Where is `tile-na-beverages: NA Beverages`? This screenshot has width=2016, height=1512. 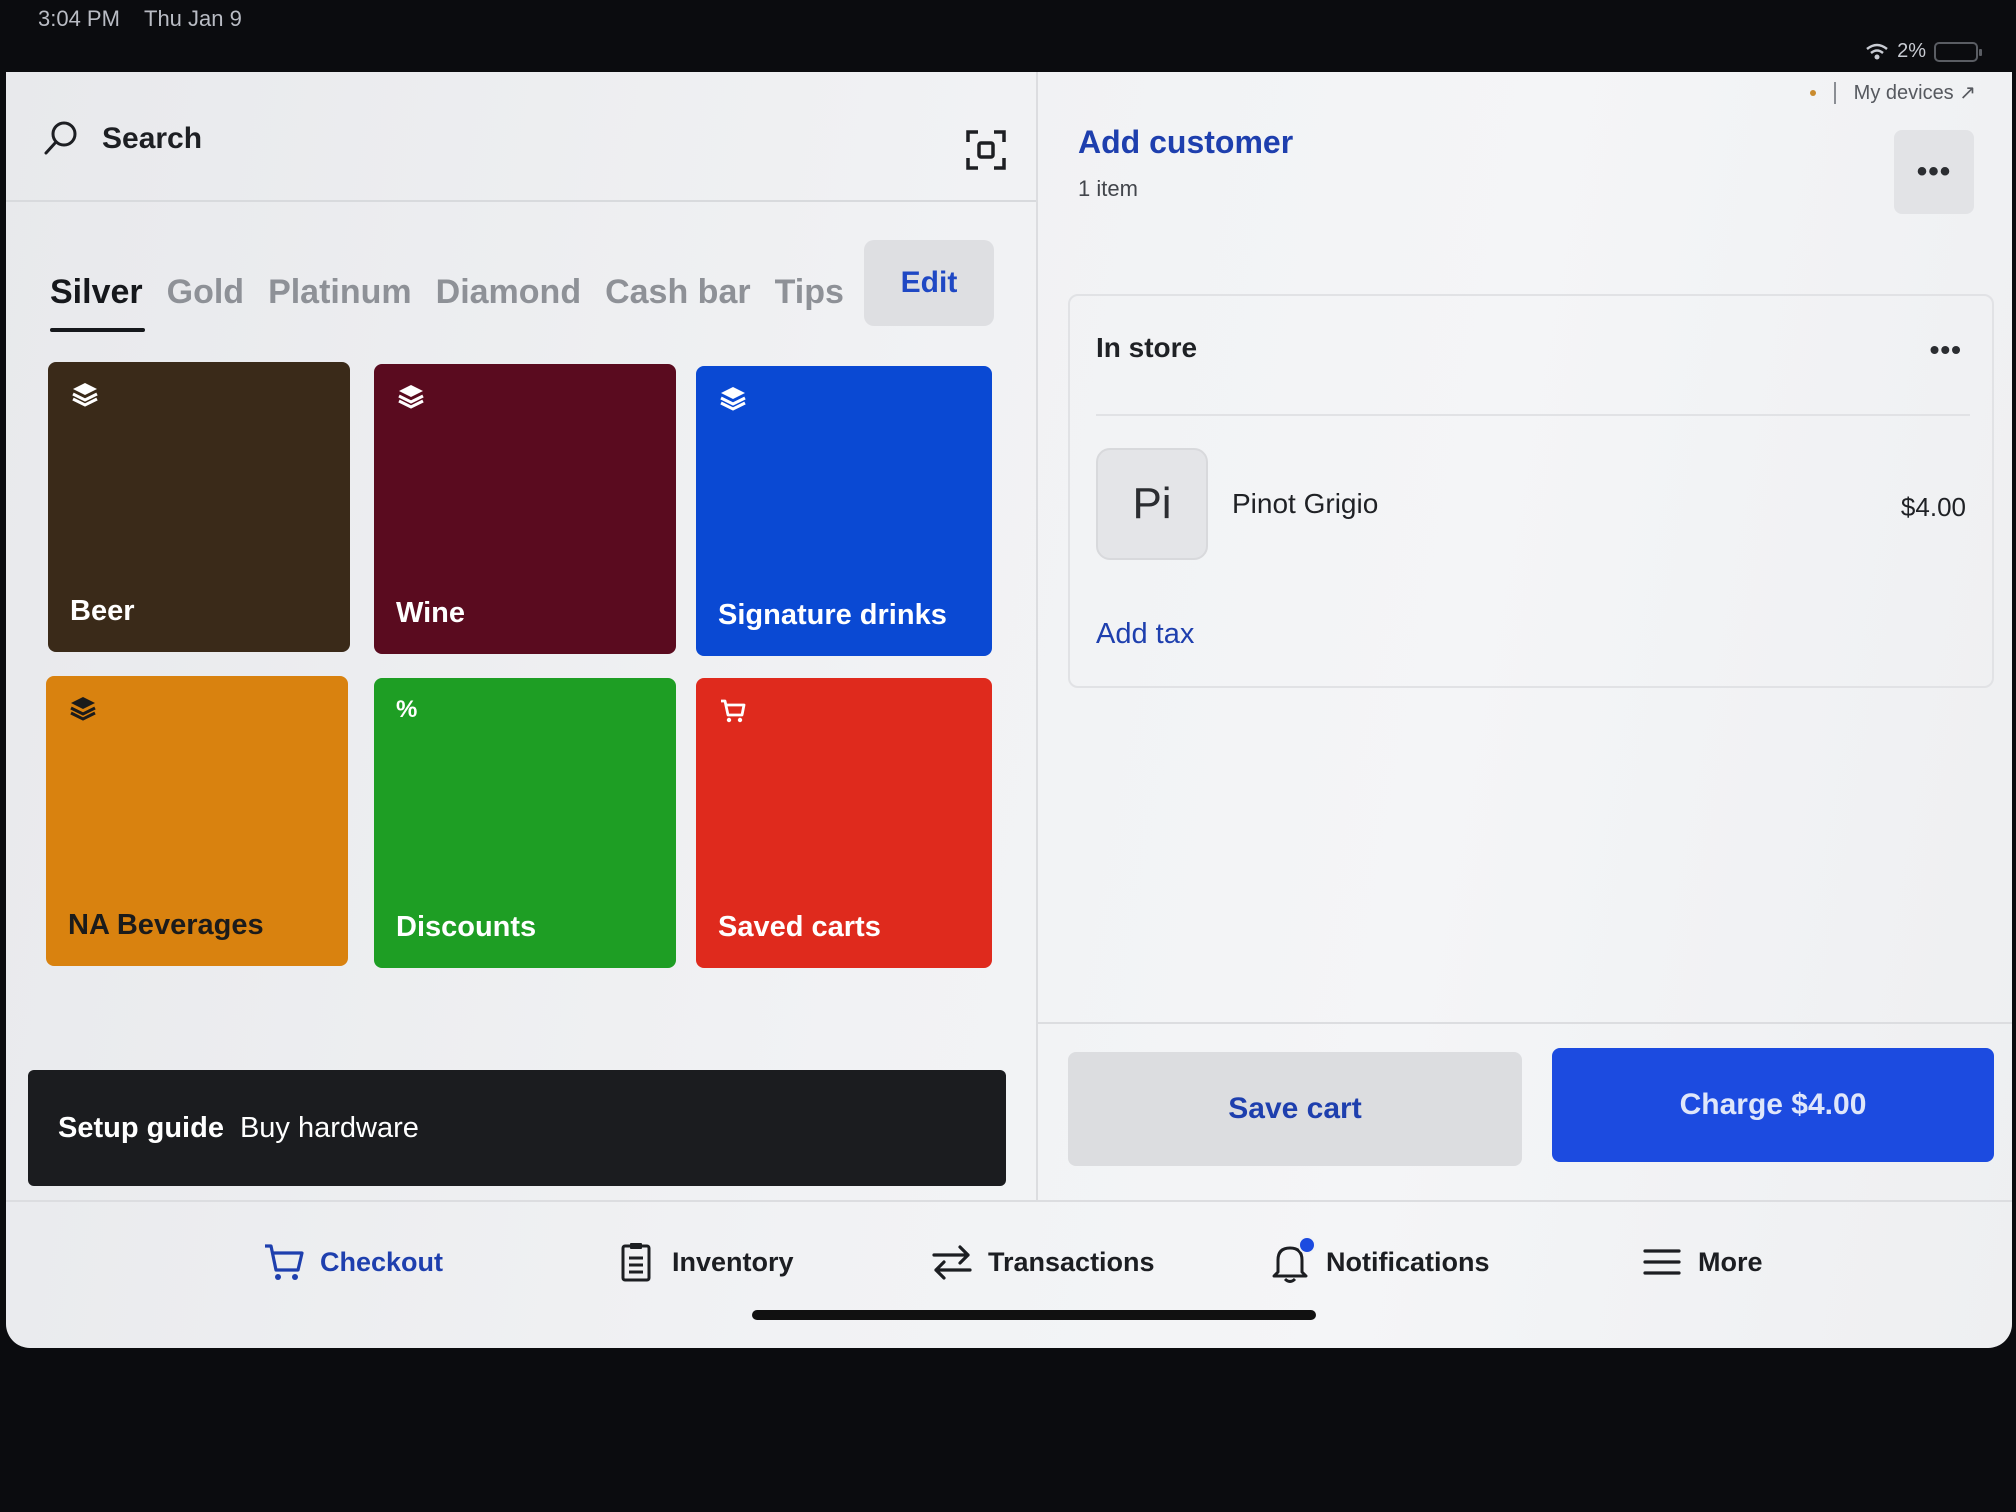
tile-na-beverages: NA Beverages is located at coordinates (197, 821).